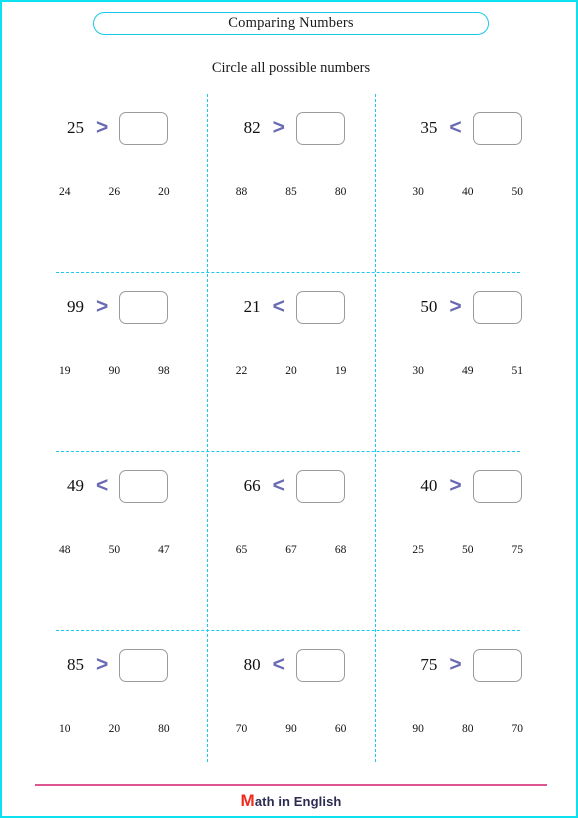  I want to click on option-list: 48 50 47, so click(114, 550).